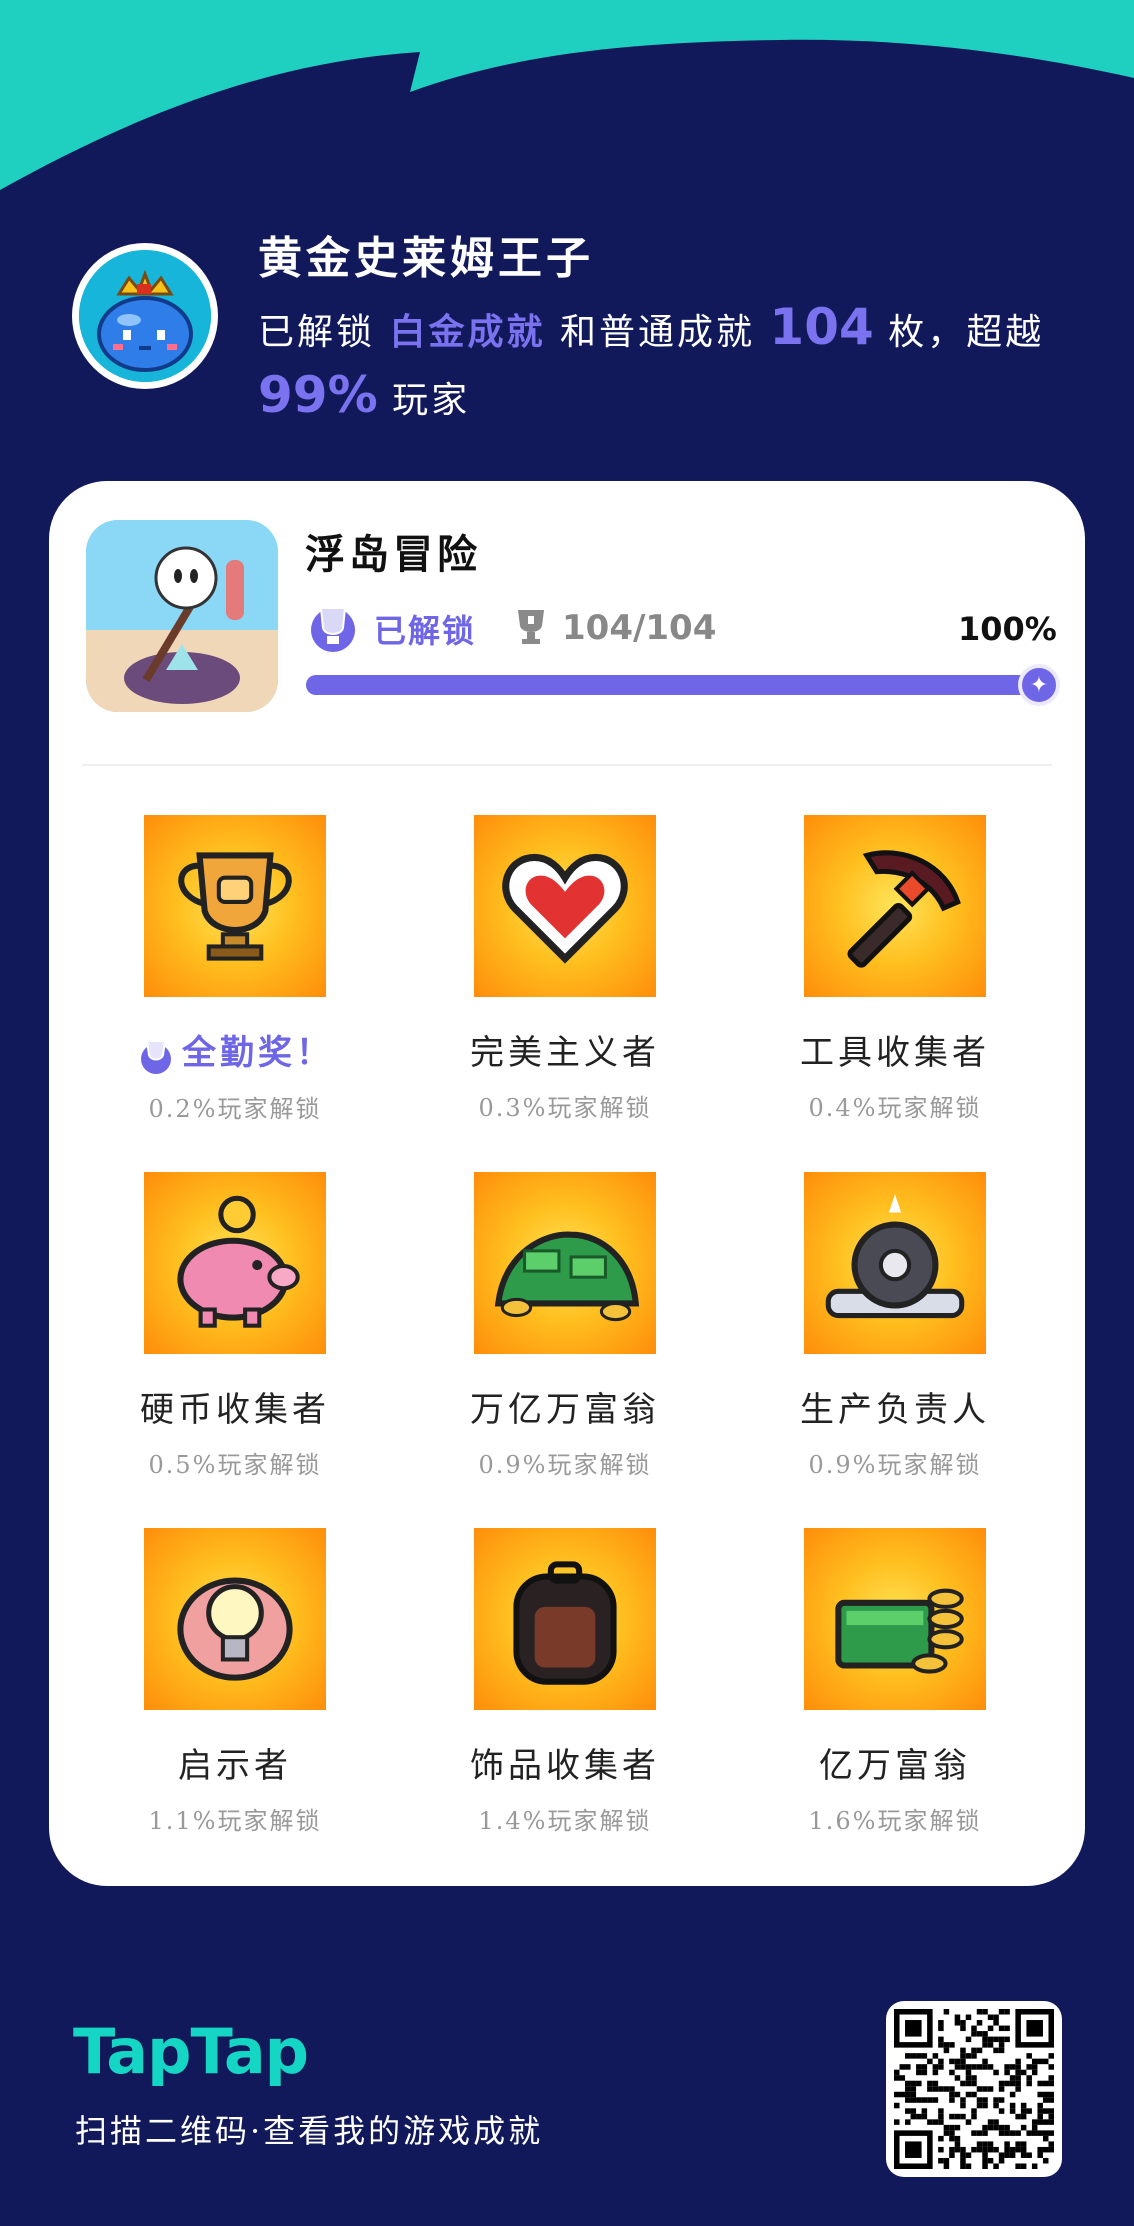 This screenshot has width=1134, height=2226. Describe the element at coordinates (565, 1766) in the screenshot. I see `achievement-name-text: 饰品收集者` at that location.